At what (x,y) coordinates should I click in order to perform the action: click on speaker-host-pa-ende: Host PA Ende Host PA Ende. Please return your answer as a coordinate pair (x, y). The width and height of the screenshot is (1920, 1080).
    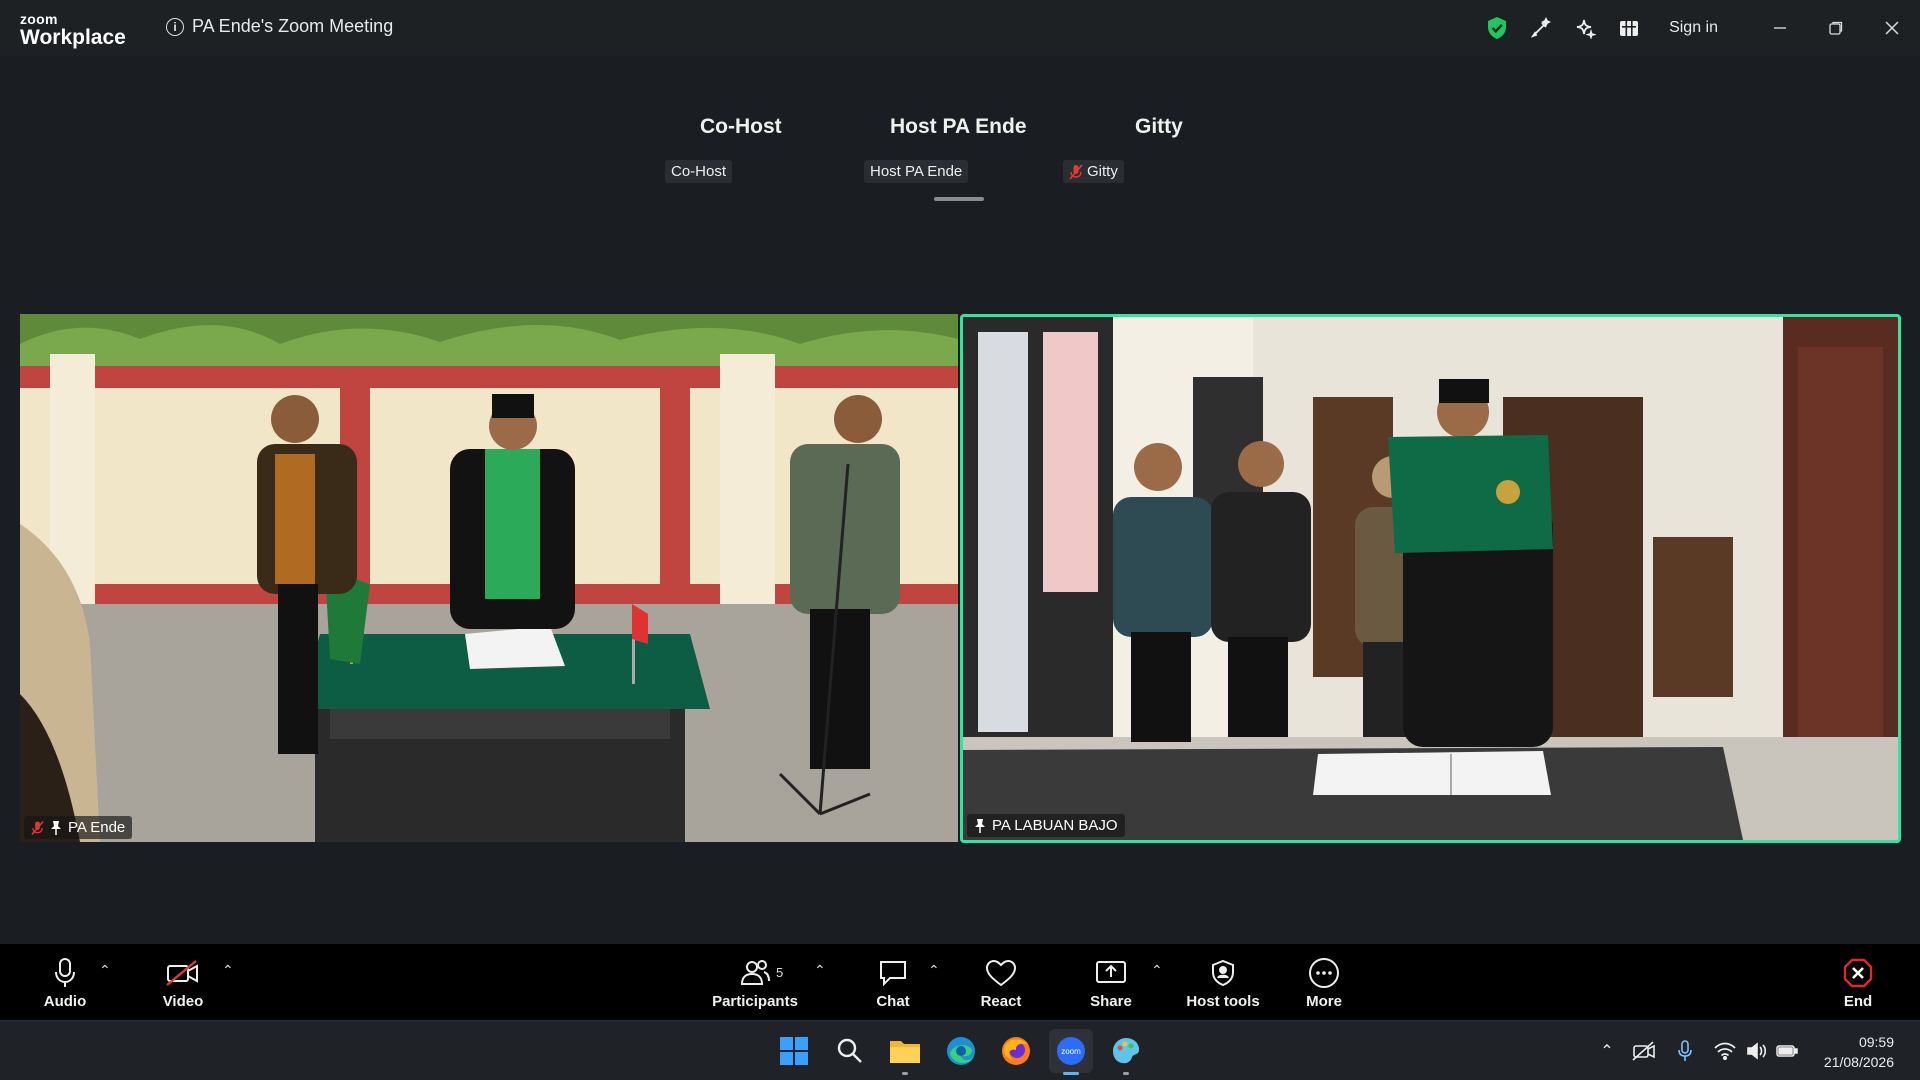
    Looking at the image, I should click on (945, 149).